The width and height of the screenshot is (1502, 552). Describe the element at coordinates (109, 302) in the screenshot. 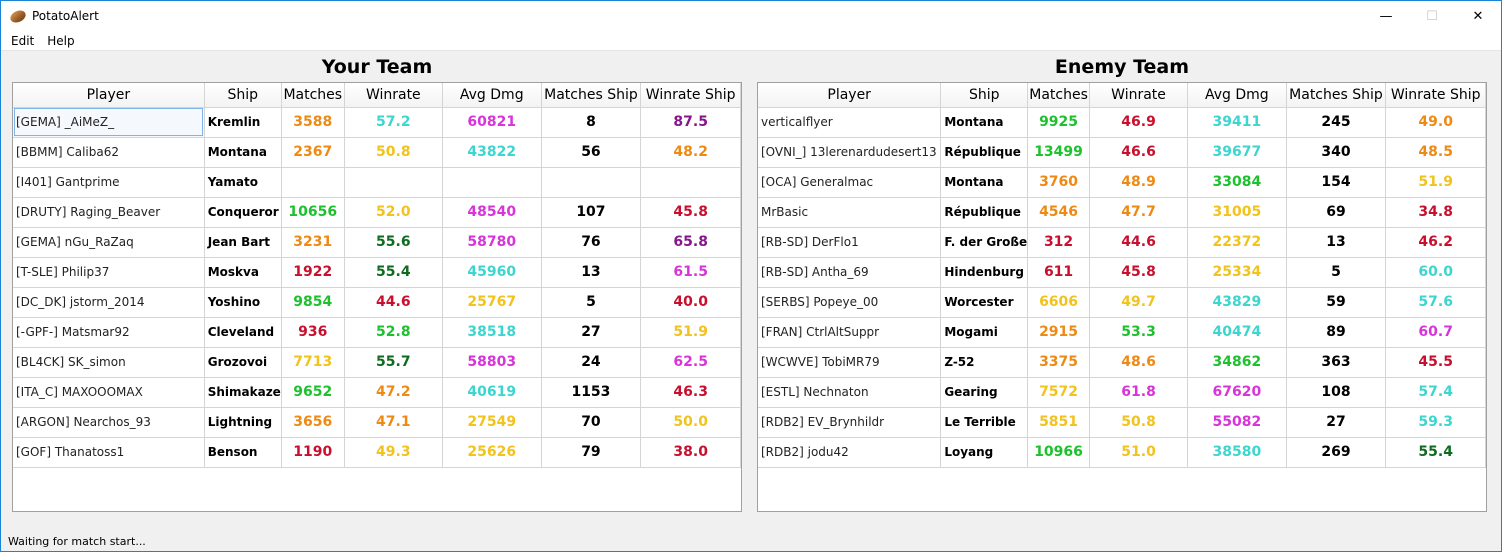

I see `player-cell: [DC_DK] jstorm_2014` at that location.